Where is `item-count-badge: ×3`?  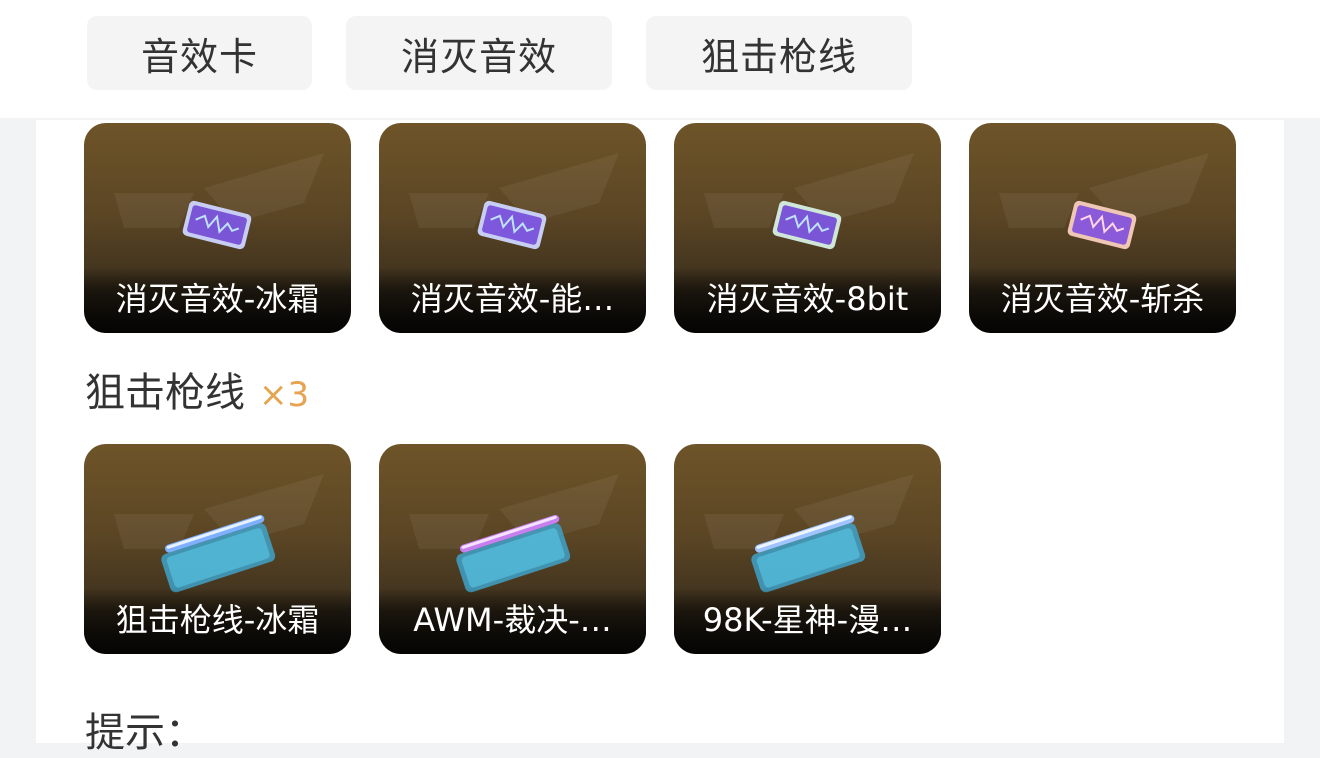
item-count-badge: ×3 is located at coordinates (284, 395).